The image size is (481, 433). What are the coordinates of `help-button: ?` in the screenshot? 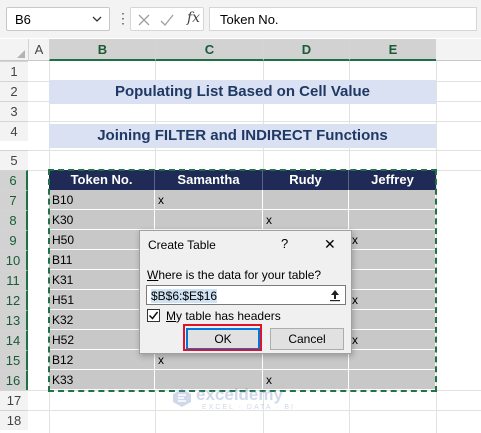 It's located at (284, 243).